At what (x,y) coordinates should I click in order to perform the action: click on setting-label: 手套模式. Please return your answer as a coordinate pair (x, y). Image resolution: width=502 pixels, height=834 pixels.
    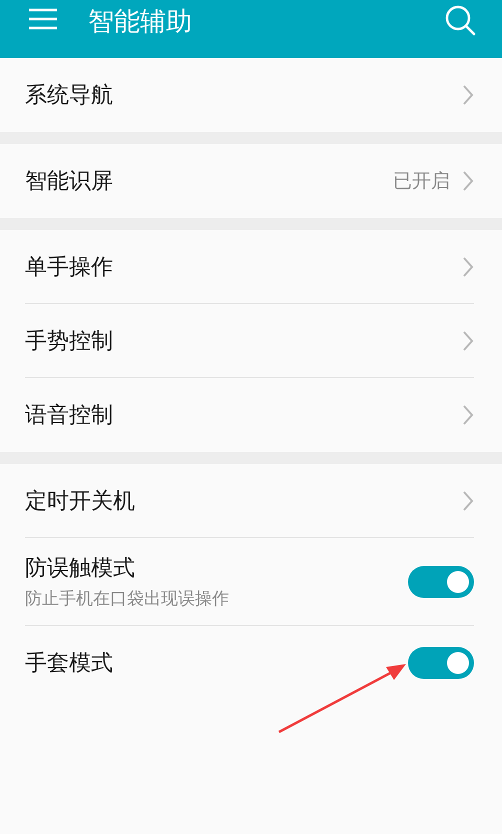
    Looking at the image, I should click on (69, 664).